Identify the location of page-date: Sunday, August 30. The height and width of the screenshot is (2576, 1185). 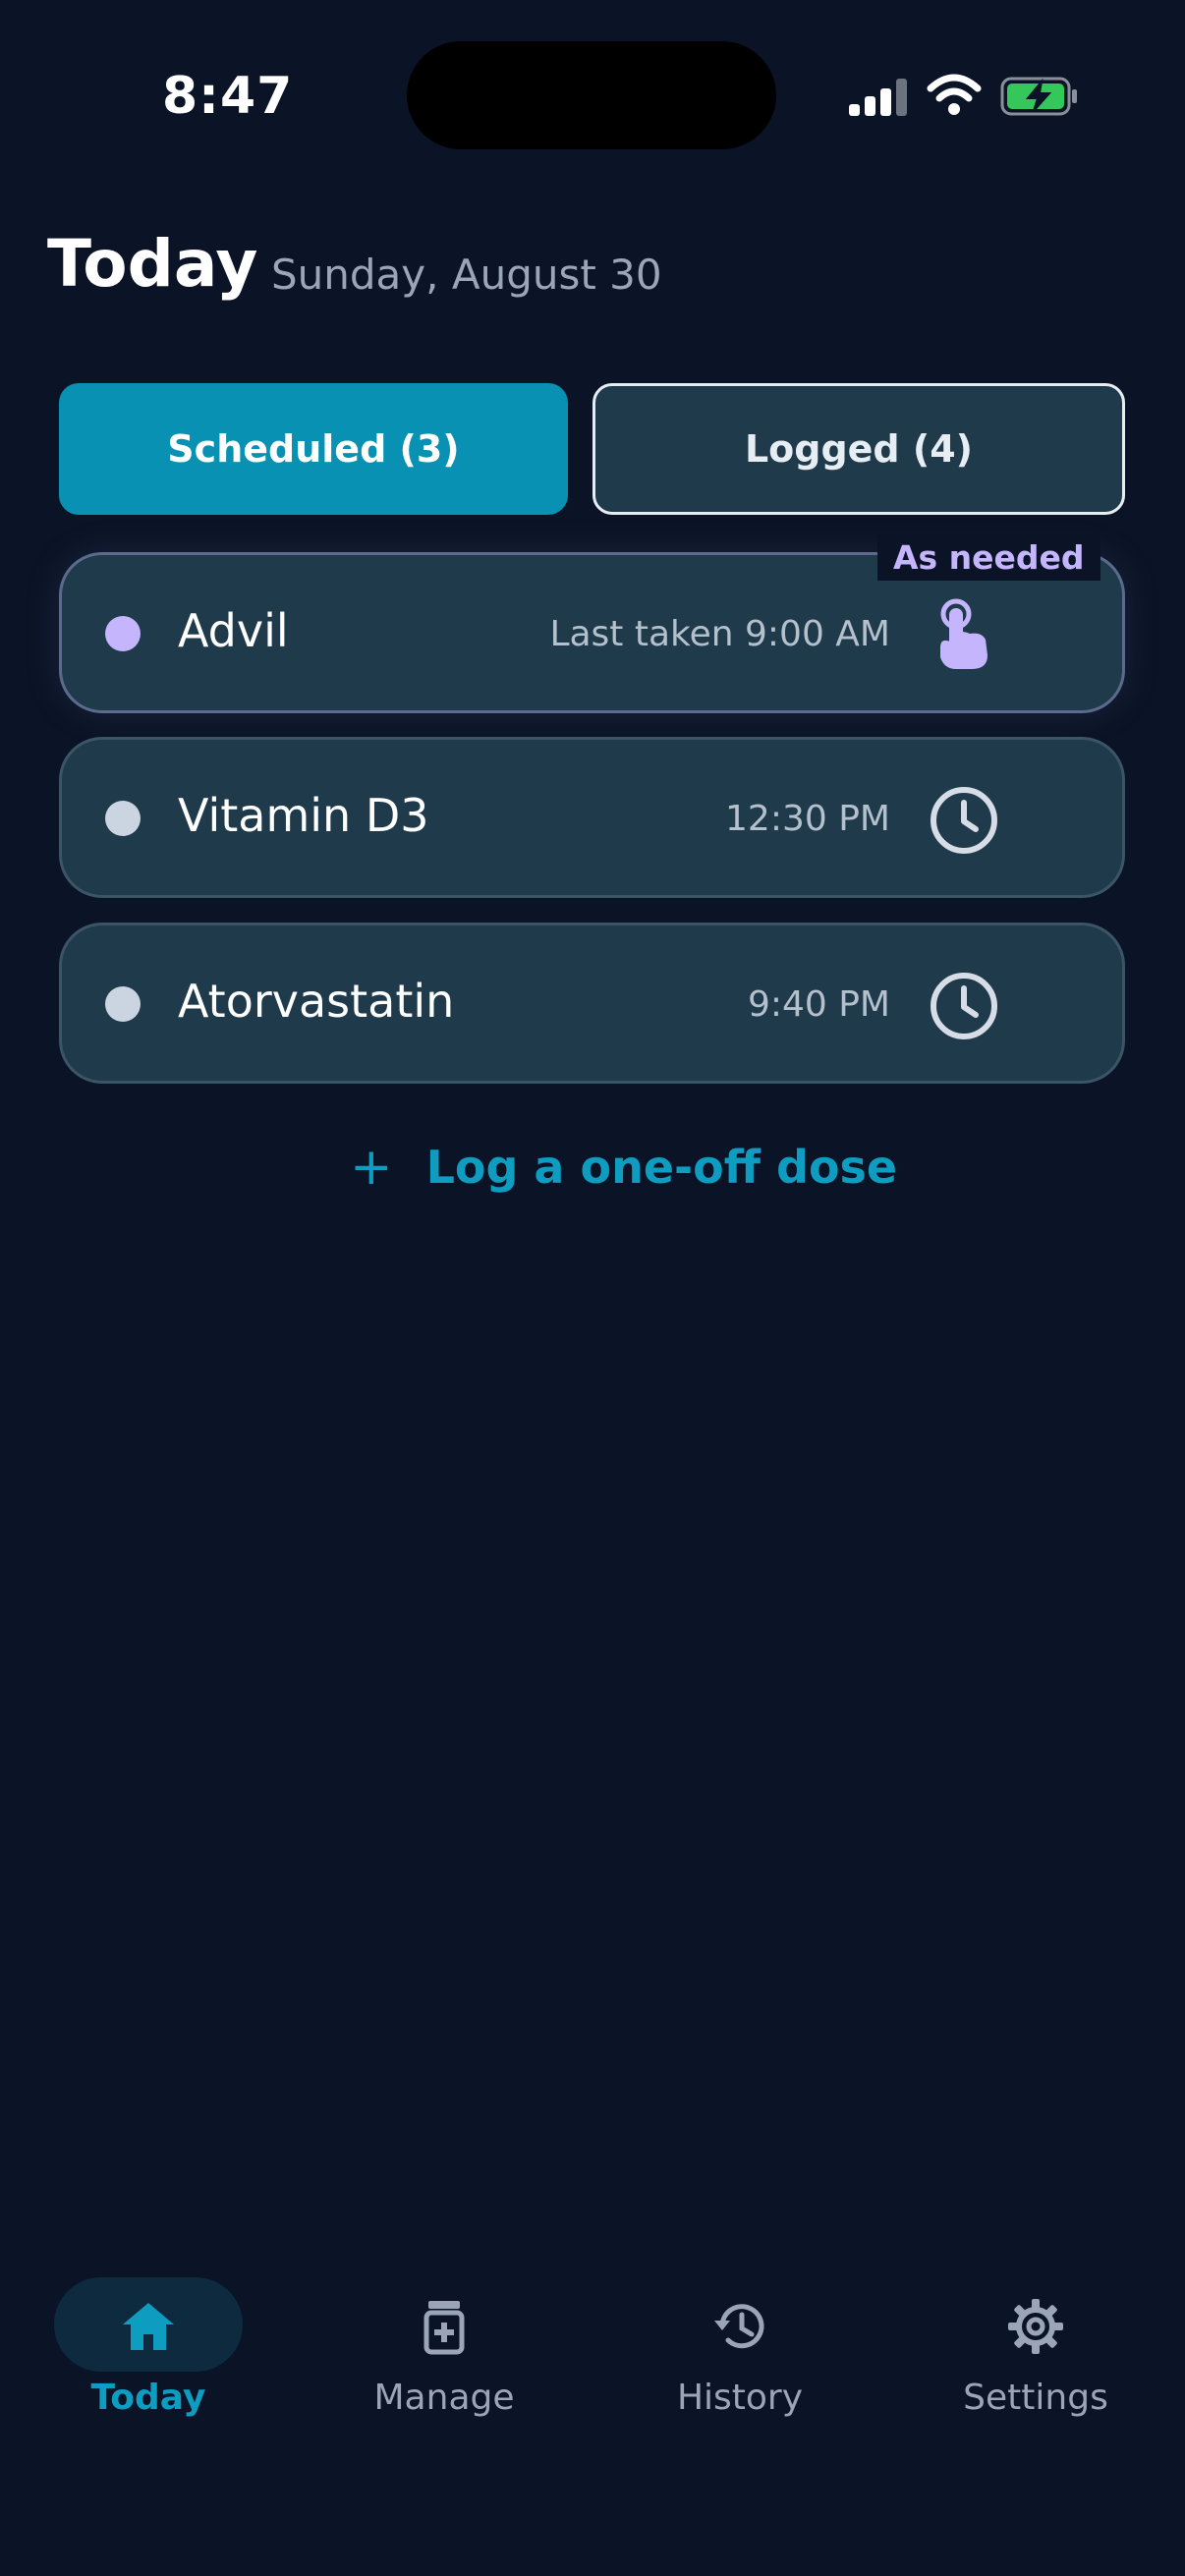
(467, 275).